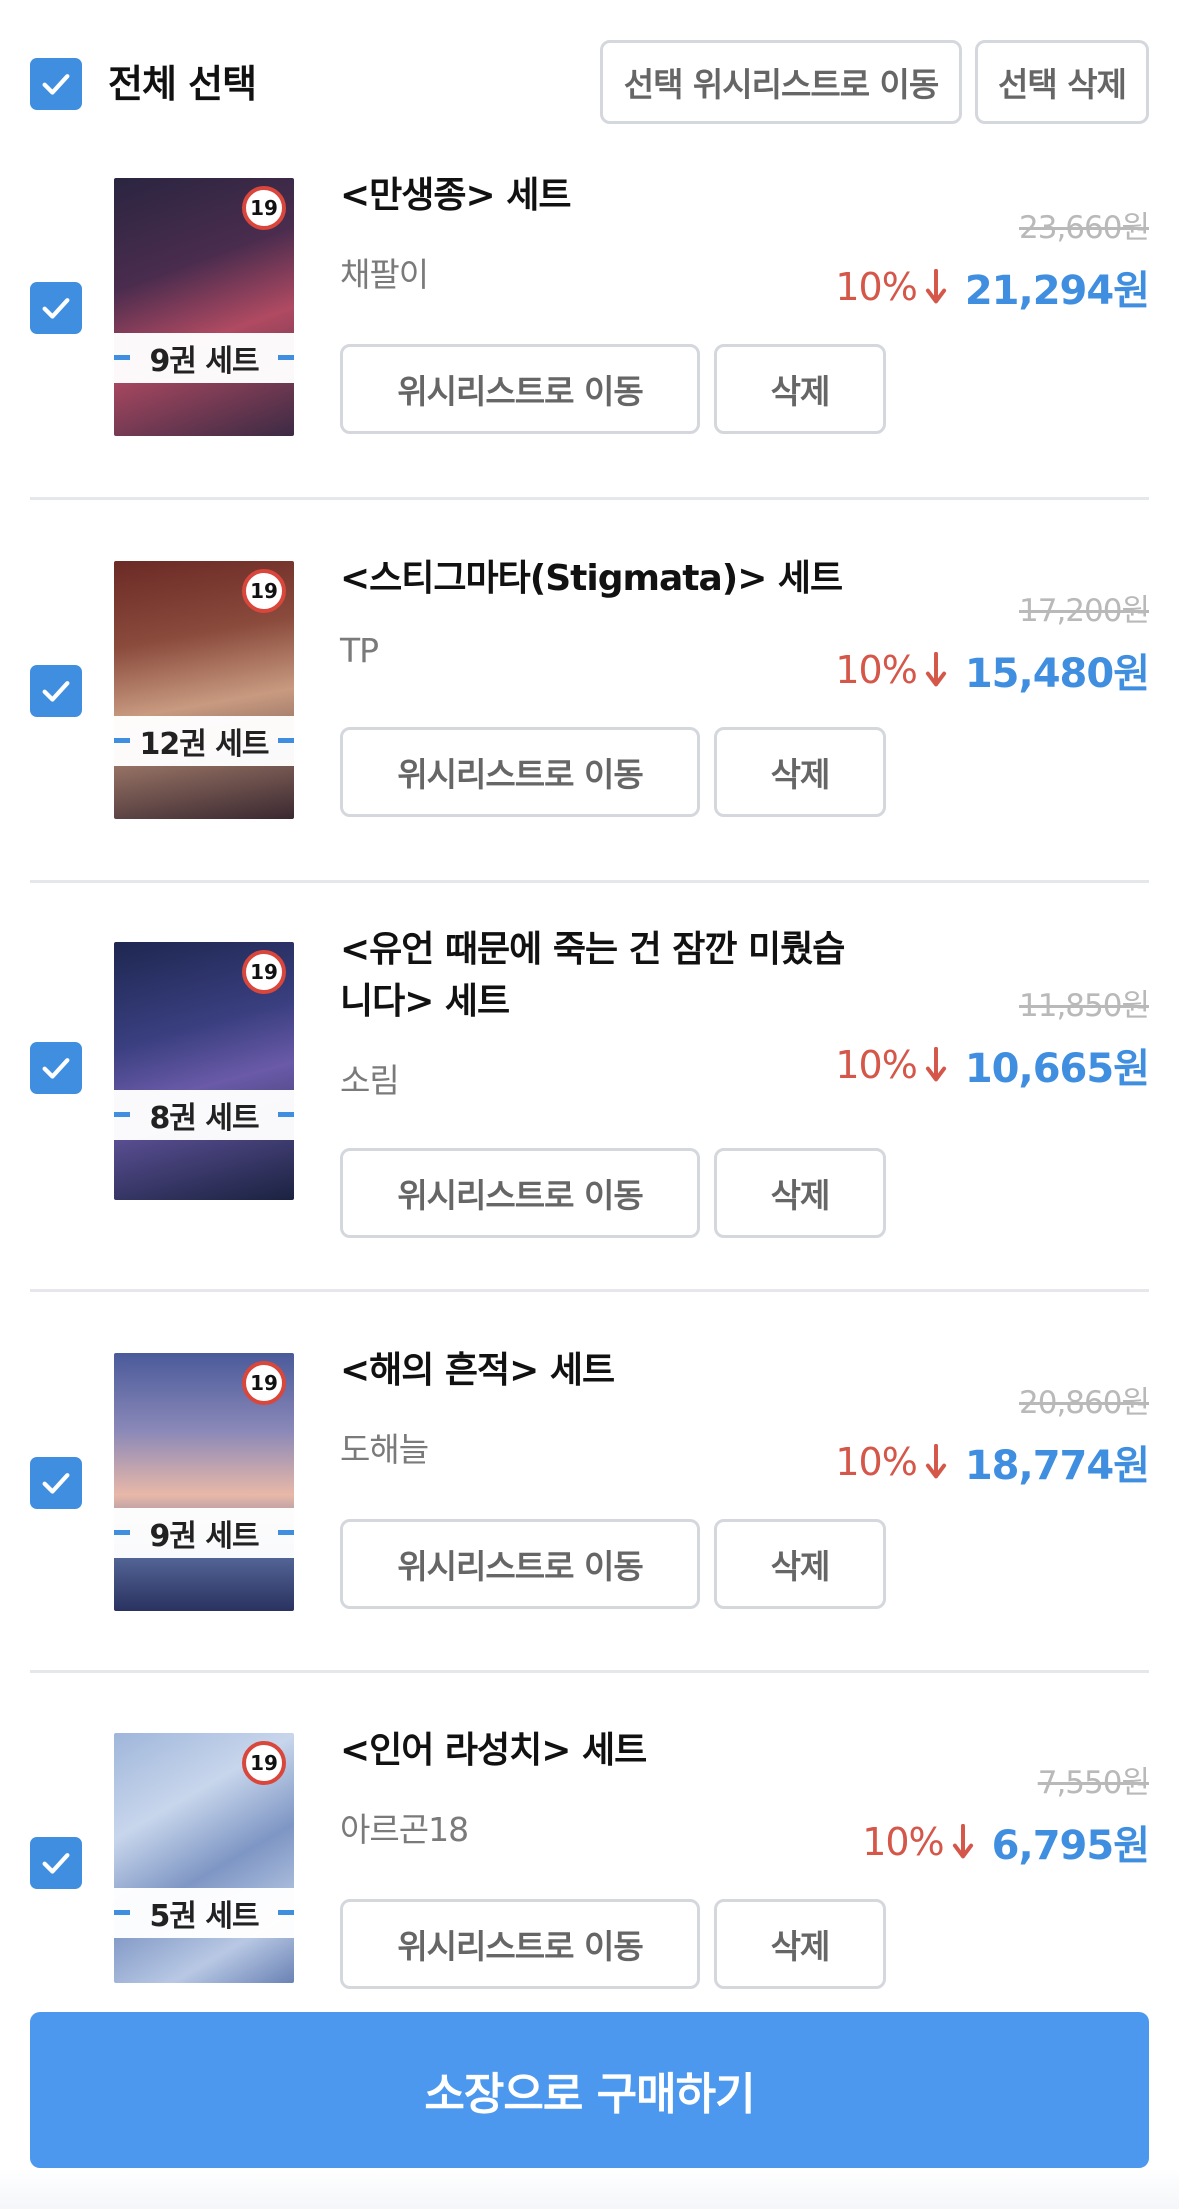  I want to click on original-price: 7,550원, so click(1093, 1783).